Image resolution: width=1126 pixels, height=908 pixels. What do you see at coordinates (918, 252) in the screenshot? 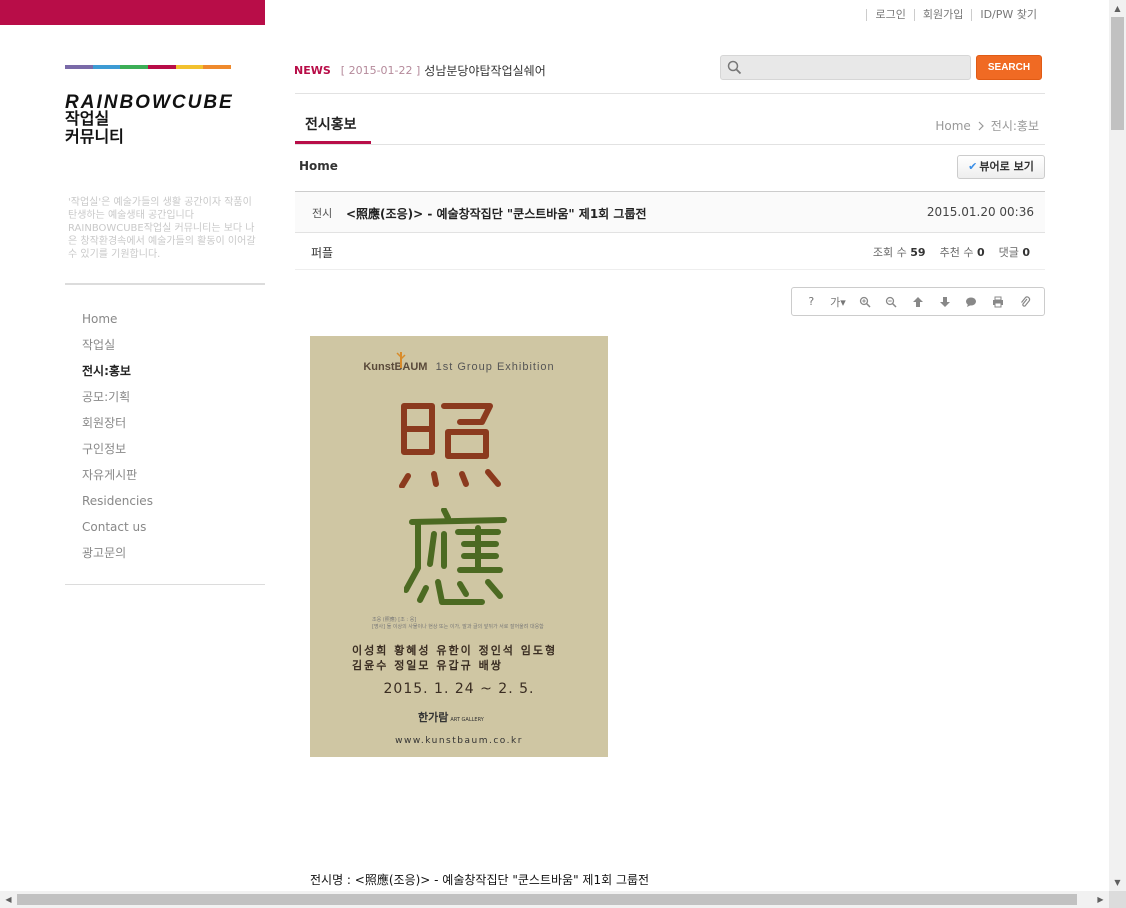
I see `views-count: 59` at bounding box center [918, 252].